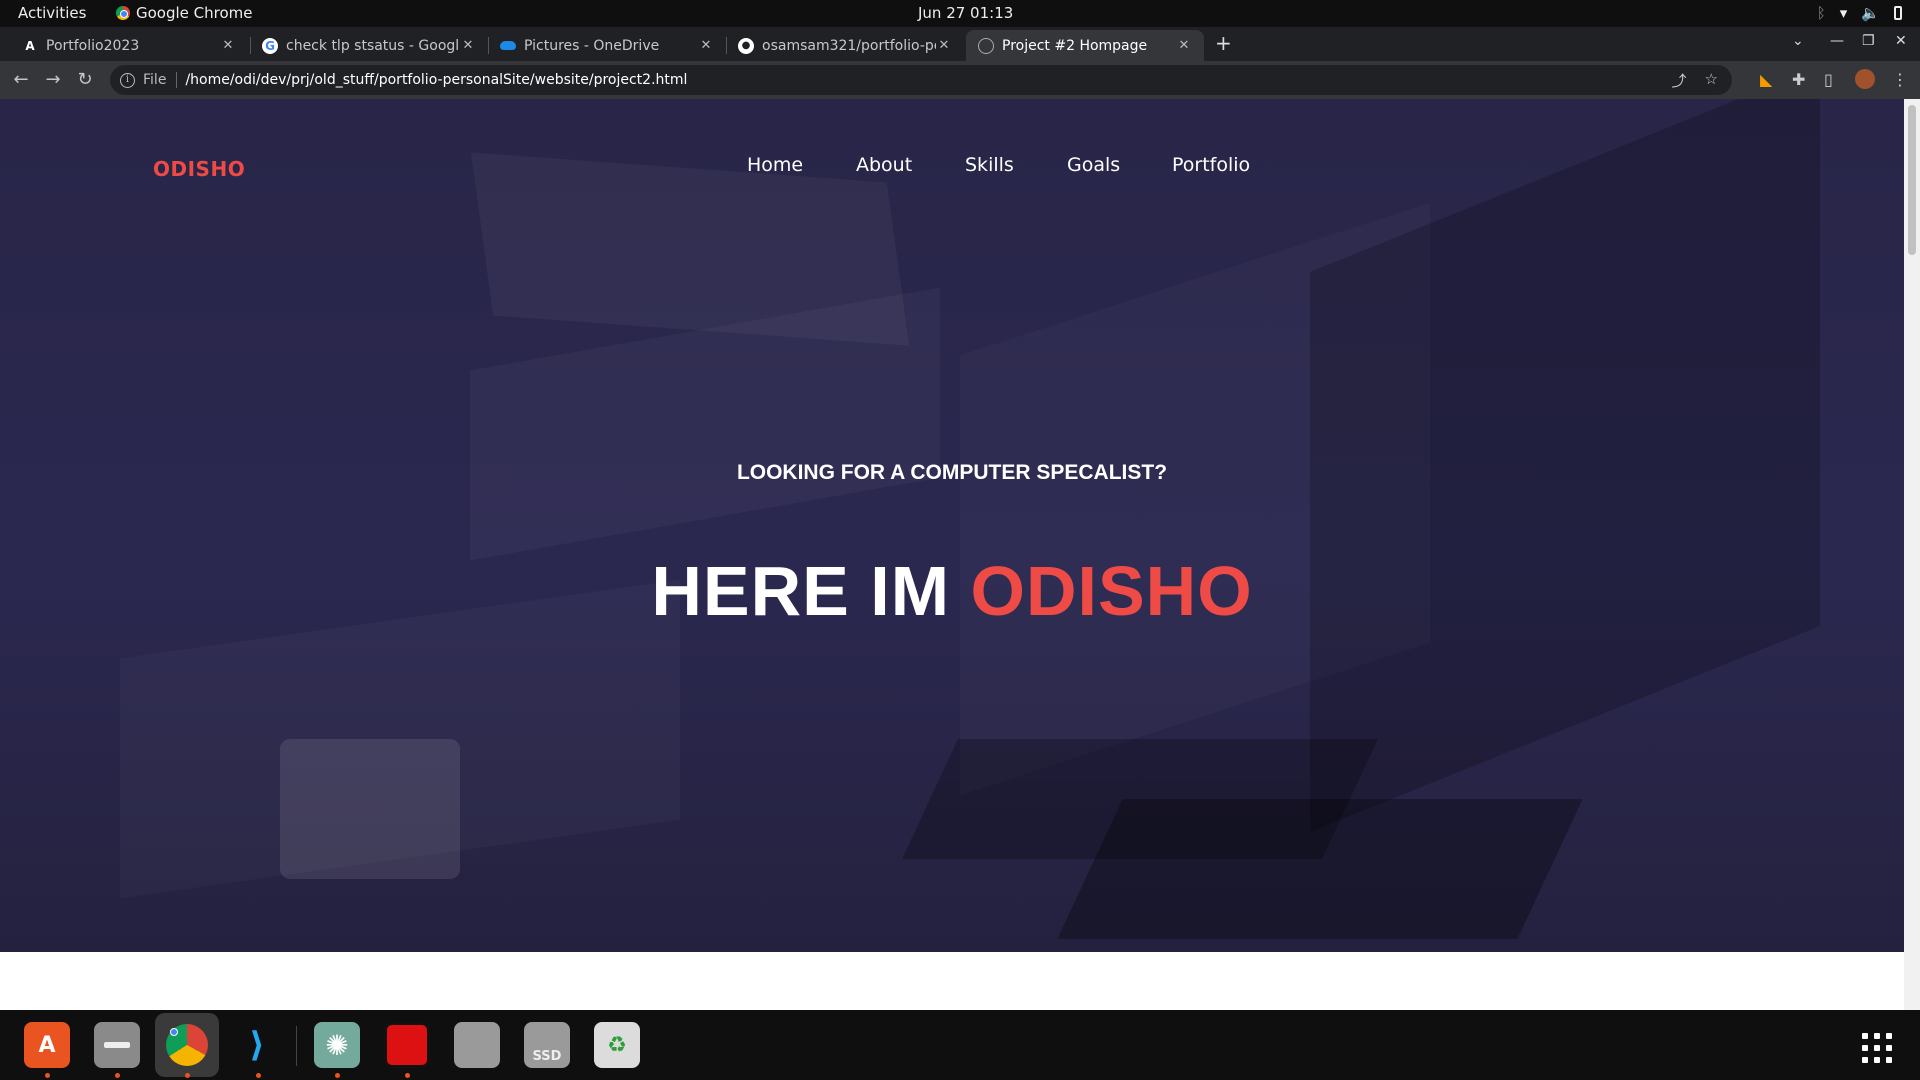 This screenshot has height=1080, width=1920. Describe the element at coordinates (1075, 45) in the screenshot. I see `tab-title: Project #2 Hompage` at that location.